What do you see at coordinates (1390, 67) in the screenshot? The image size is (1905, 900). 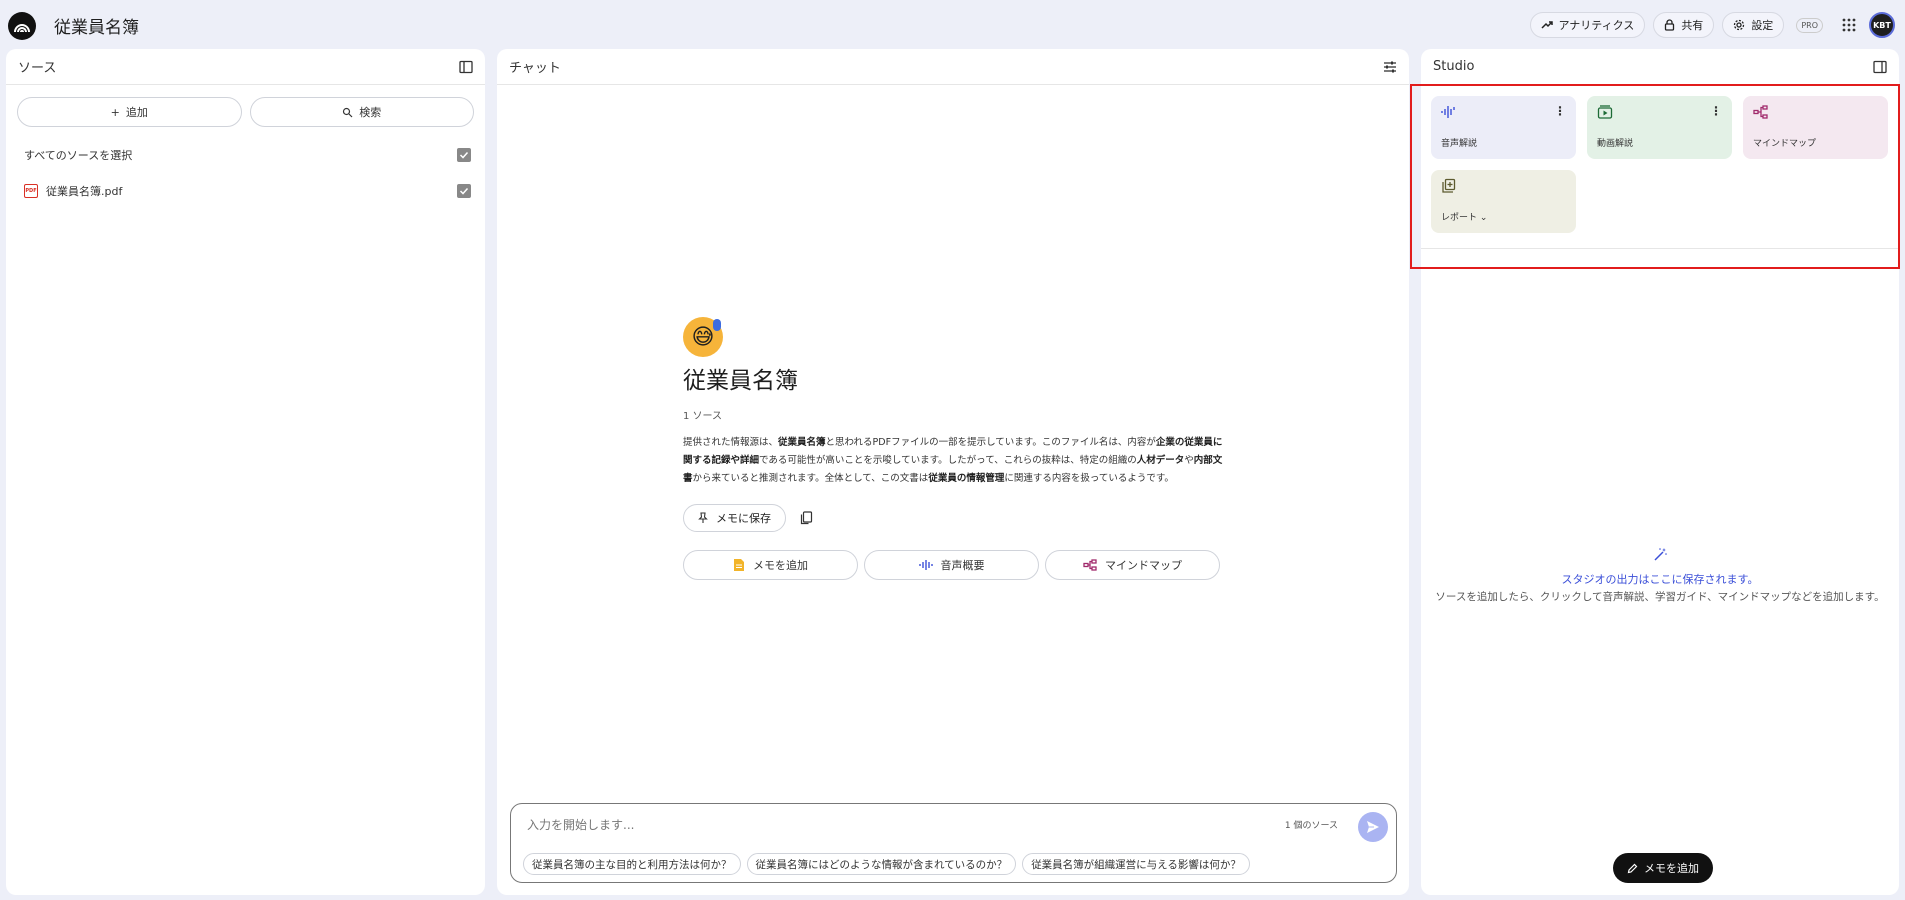 I see `tune-icon` at bounding box center [1390, 67].